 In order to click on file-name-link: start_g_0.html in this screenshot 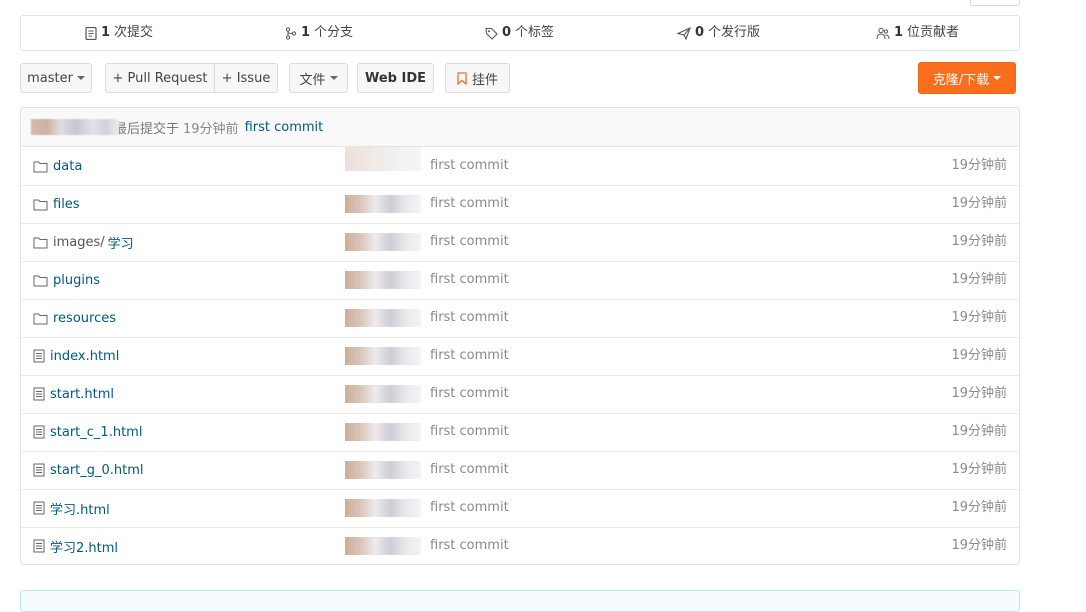, I will do `click(88, 470)`.